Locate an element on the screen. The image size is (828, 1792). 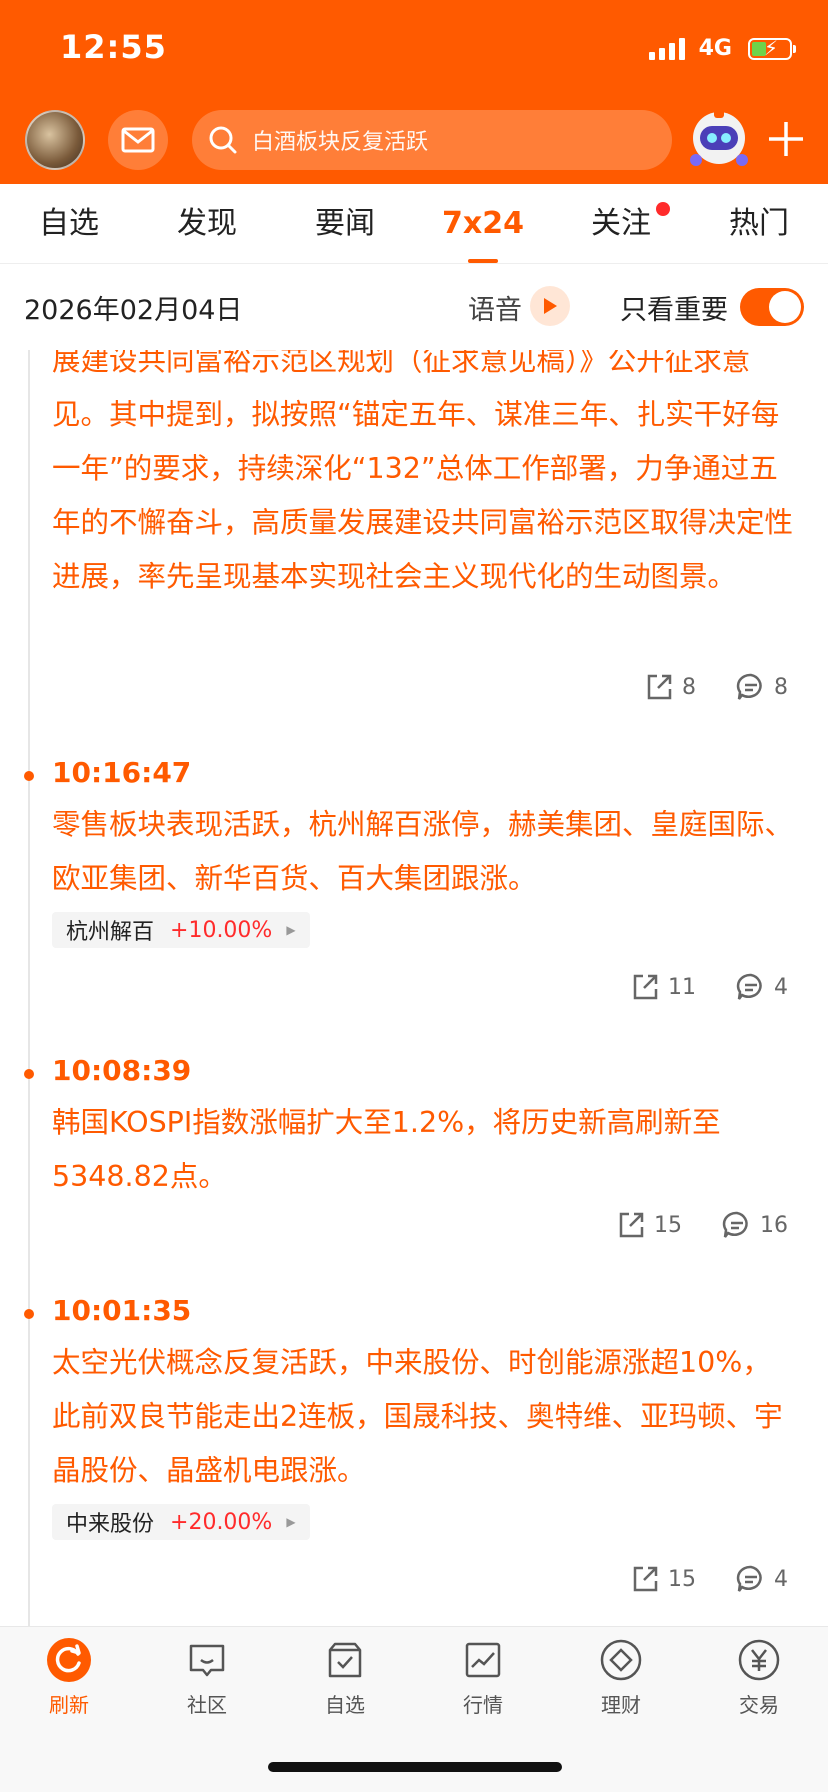
market-chart-icon is located at coordinates (483, 1660).